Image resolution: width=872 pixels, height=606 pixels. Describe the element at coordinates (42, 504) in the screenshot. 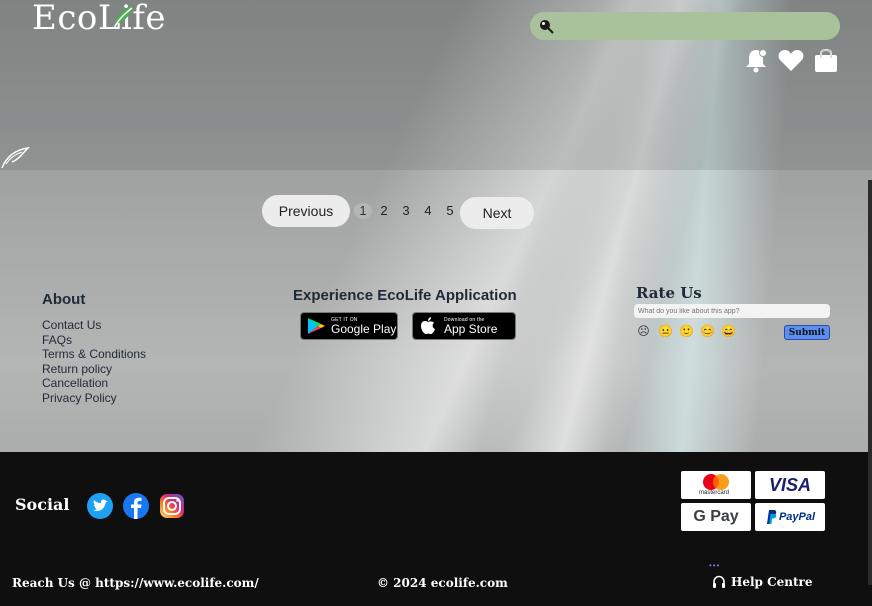

I see `social-label: Social` at that location.